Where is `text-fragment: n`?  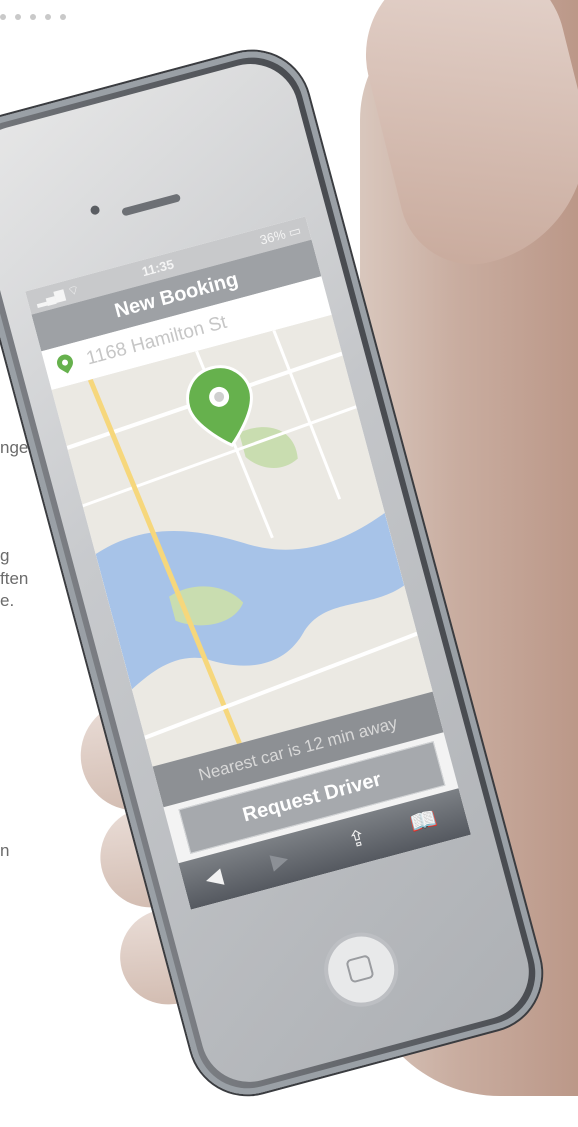
text-fragment: n is located at coordinates (5, 850).